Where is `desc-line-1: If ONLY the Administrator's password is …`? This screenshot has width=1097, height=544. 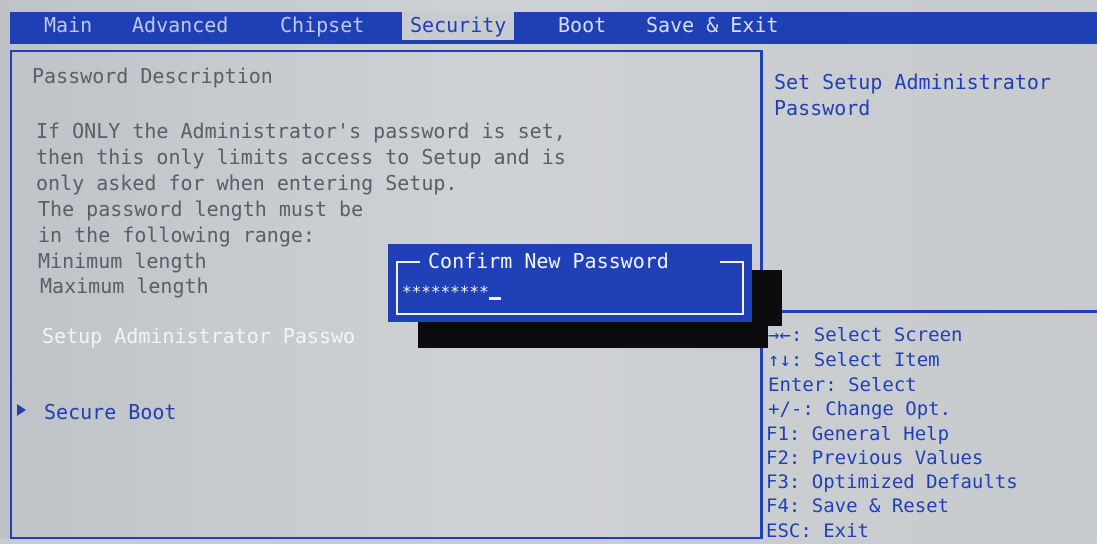 desc-line-1: If ONLY the Administrator's password is … is located at coordinates (301, 131).